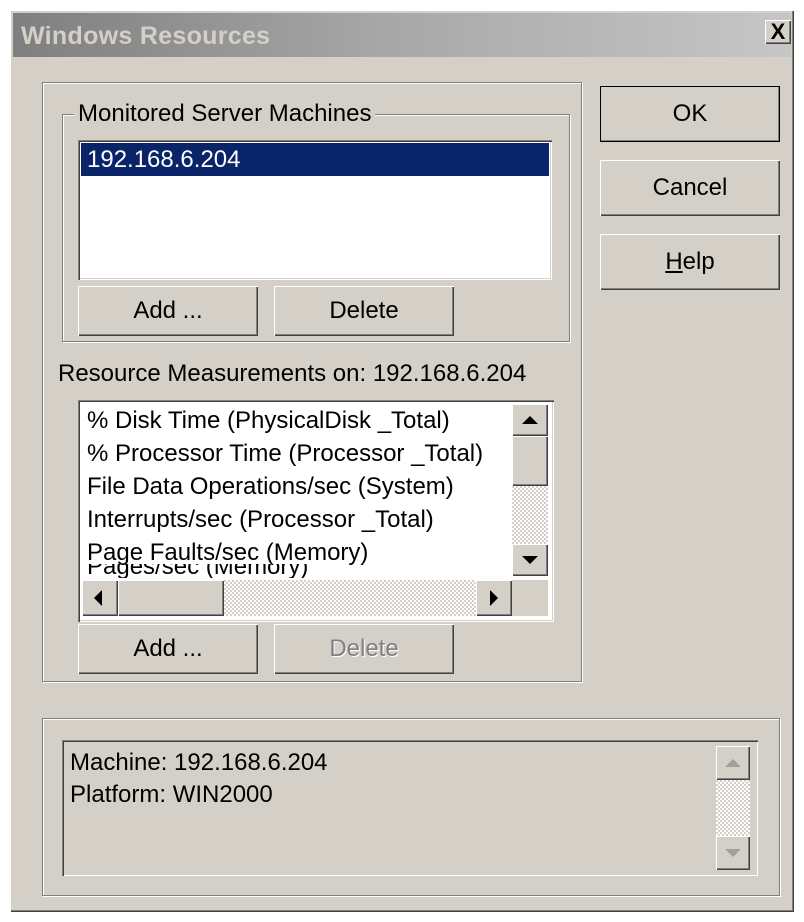 The height and width of the screenshot is (922, 804). I want to click on close-icon: X, so click(778, 31).